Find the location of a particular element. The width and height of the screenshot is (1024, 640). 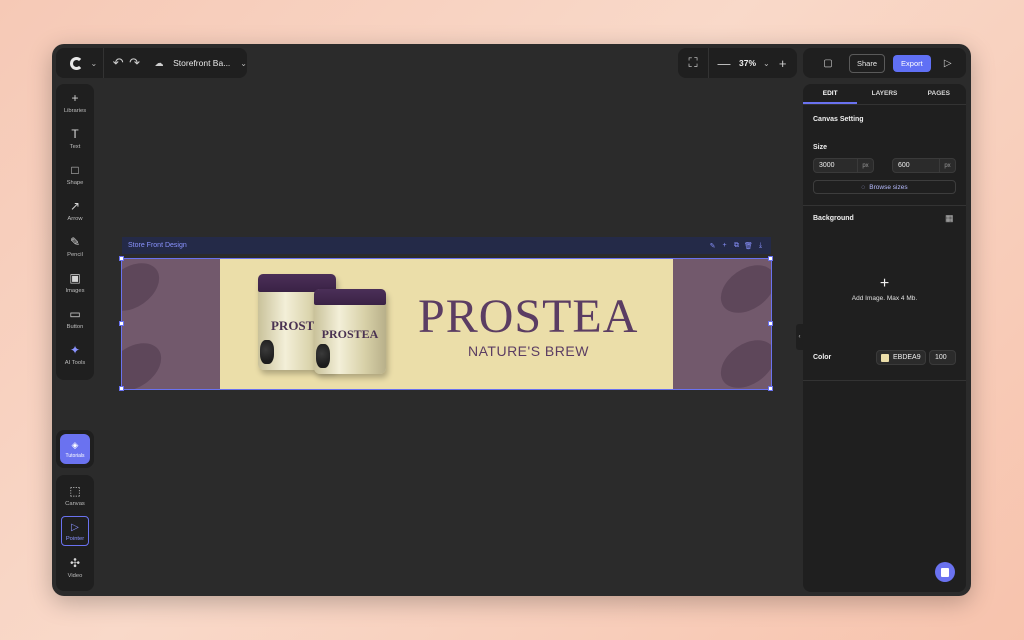

tool-ai-tools: ✦ AI Tools is located at coordinates (75, 354).